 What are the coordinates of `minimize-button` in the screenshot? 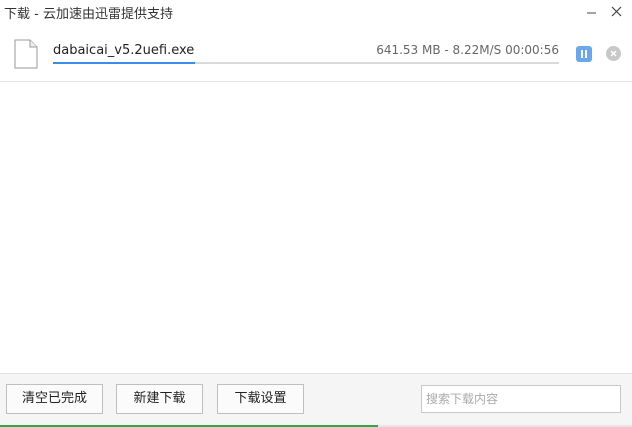 It's located at (591, 12).